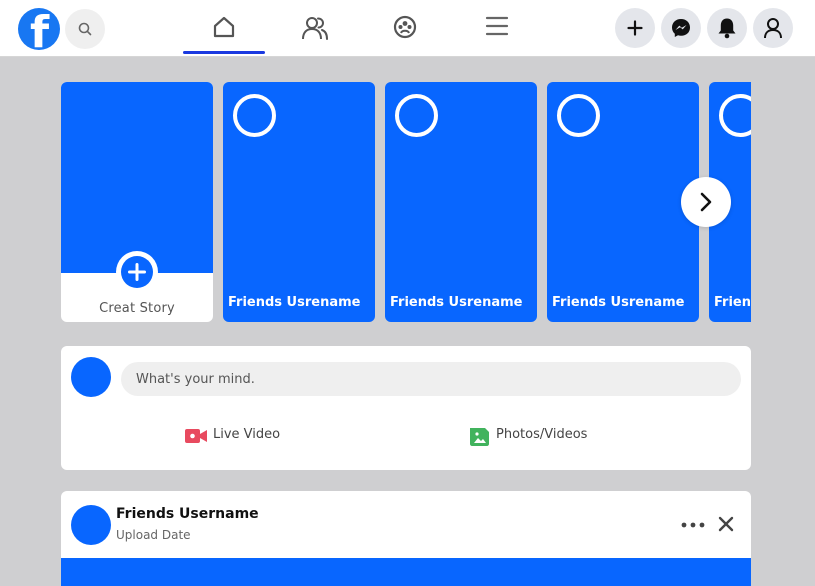 The width and height of the screenshot is (815, 586). What do you see at coordinates (137, 308) in the screenshot?
I see `create-story-label: Creat Story` at bounding box center [137, 308].